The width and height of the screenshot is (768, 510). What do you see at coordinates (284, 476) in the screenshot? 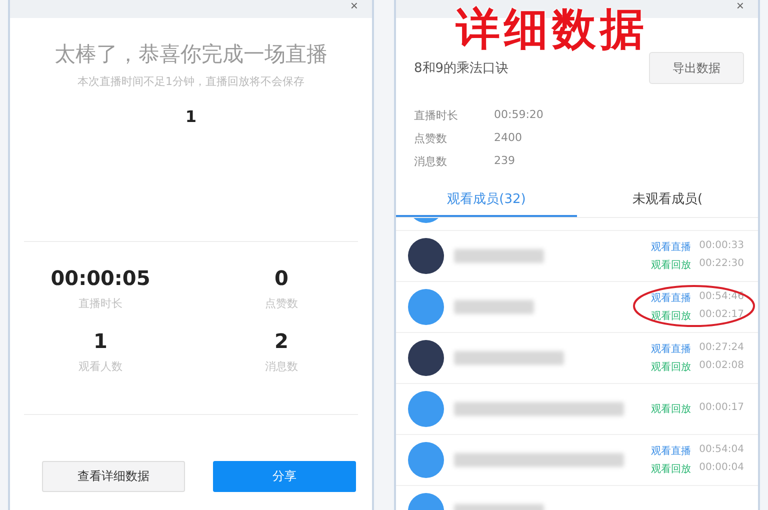
I see `share-button: 分享` at bounding box center [284, 476].